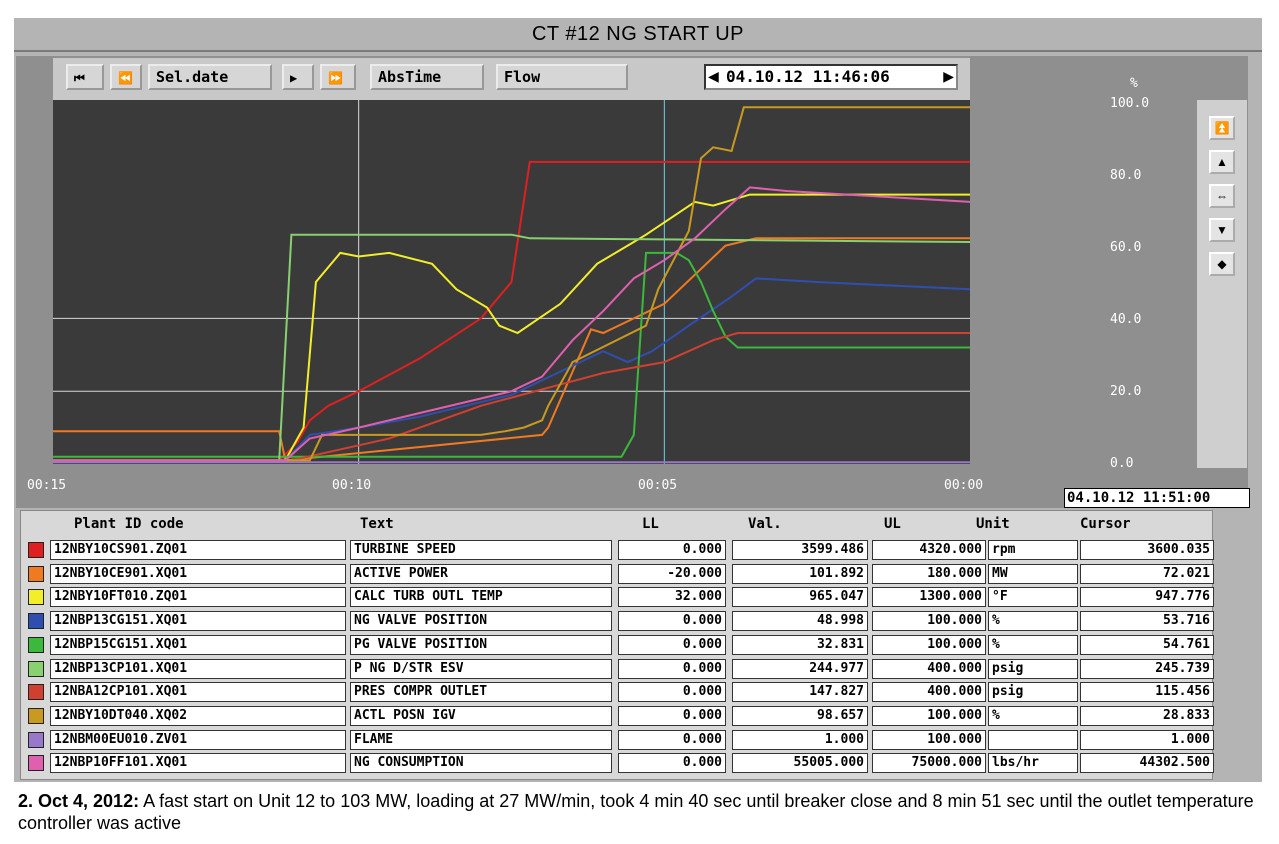 This screenshot has width=1279, height=844. Describe the element at coordinates (1126, 319) in the screenshot. I see `y-tick: 40.0` at that location.